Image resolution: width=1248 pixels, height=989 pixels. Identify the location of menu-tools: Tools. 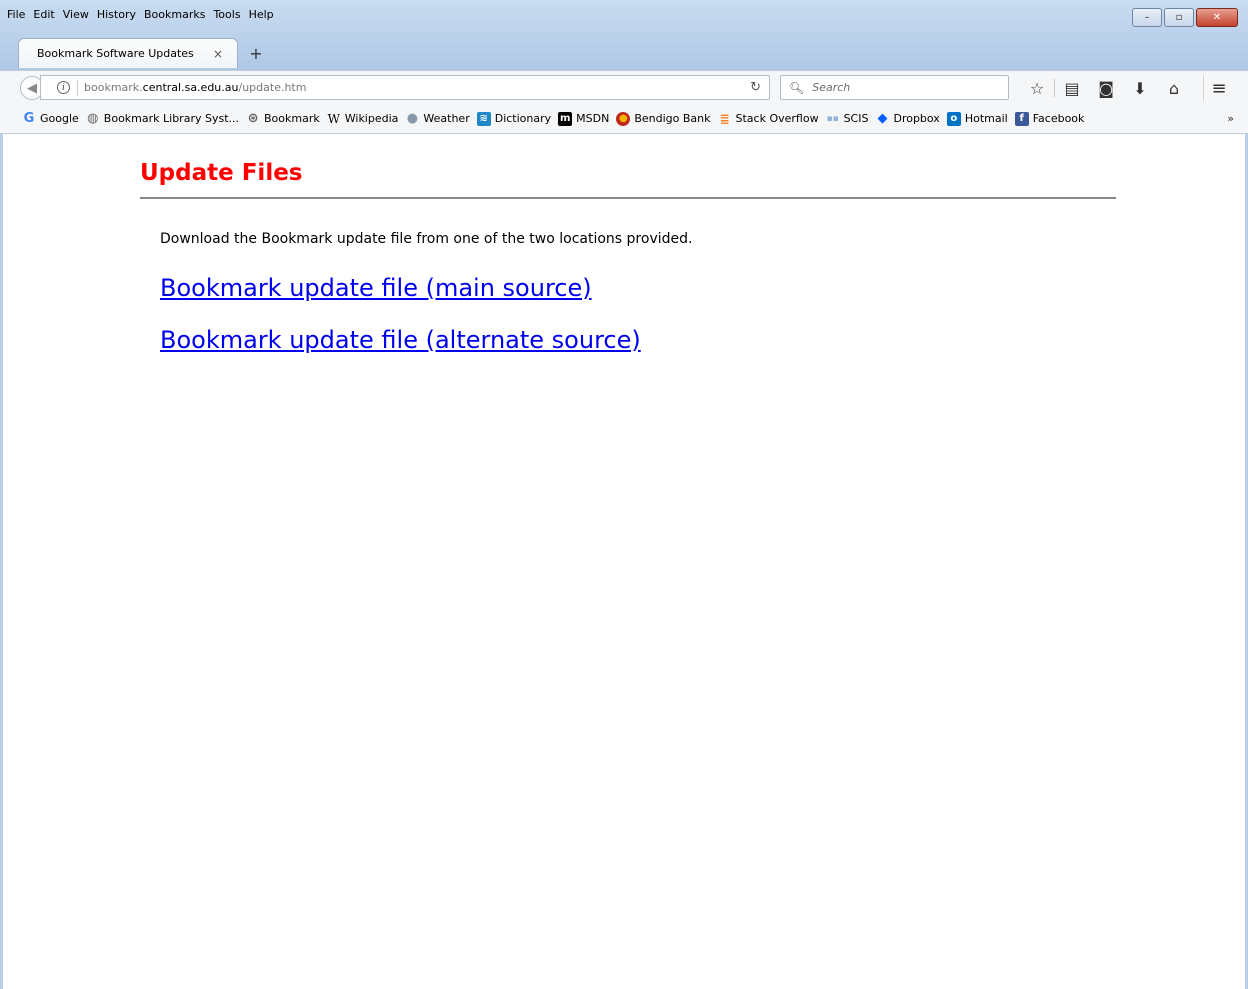
(227, 10).